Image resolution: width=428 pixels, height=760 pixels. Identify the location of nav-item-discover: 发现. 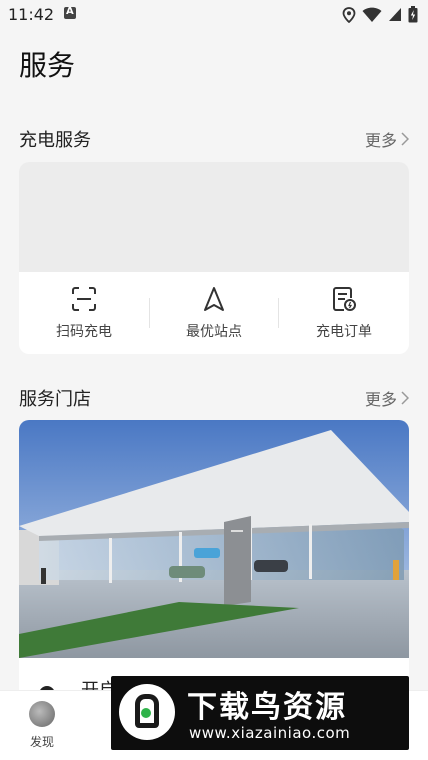
(42, 725).